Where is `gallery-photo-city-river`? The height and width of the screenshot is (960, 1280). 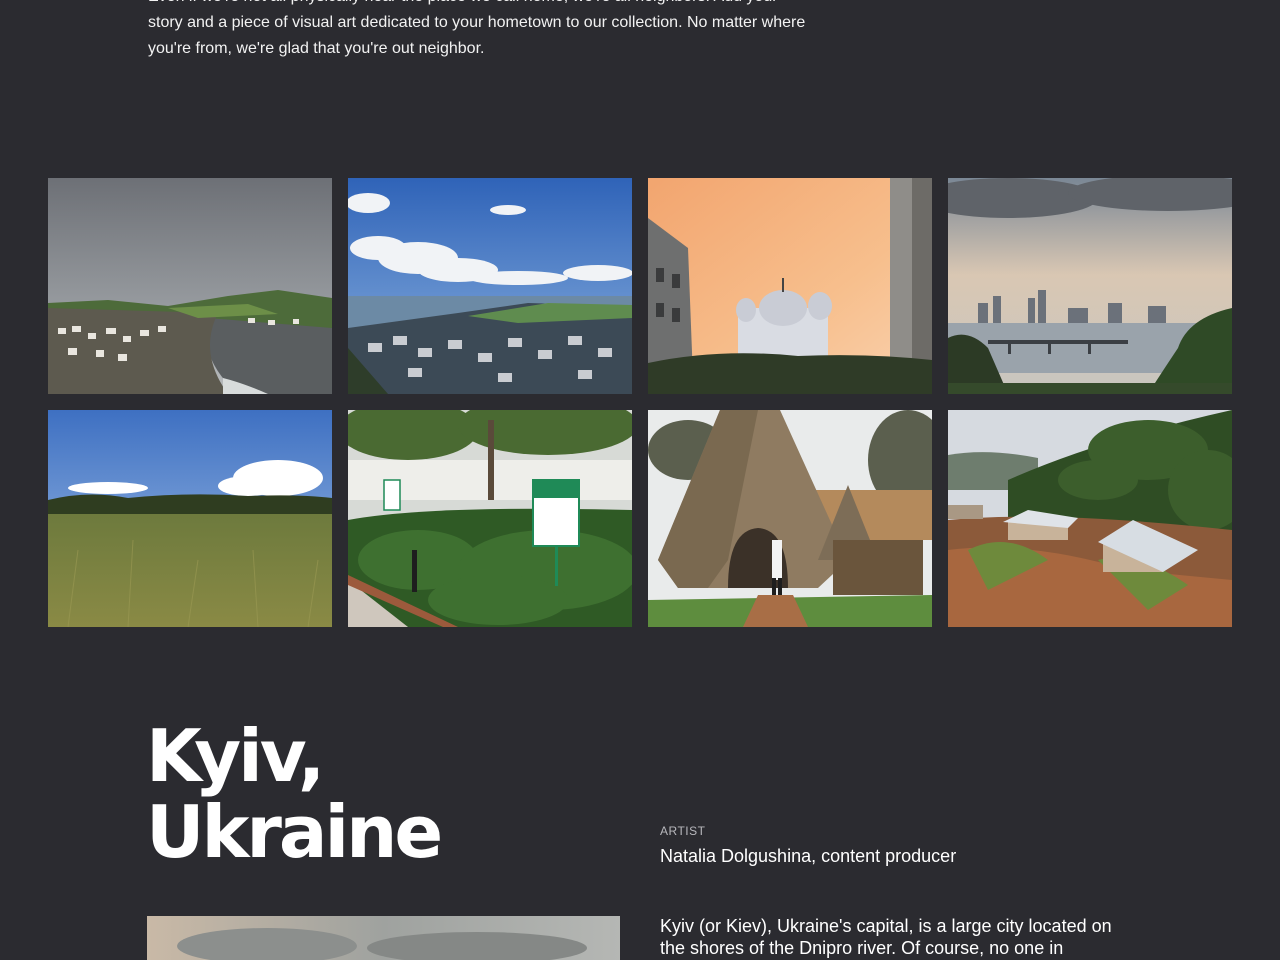
gallery-photo-city-river is located at coordinates (1090, 286).